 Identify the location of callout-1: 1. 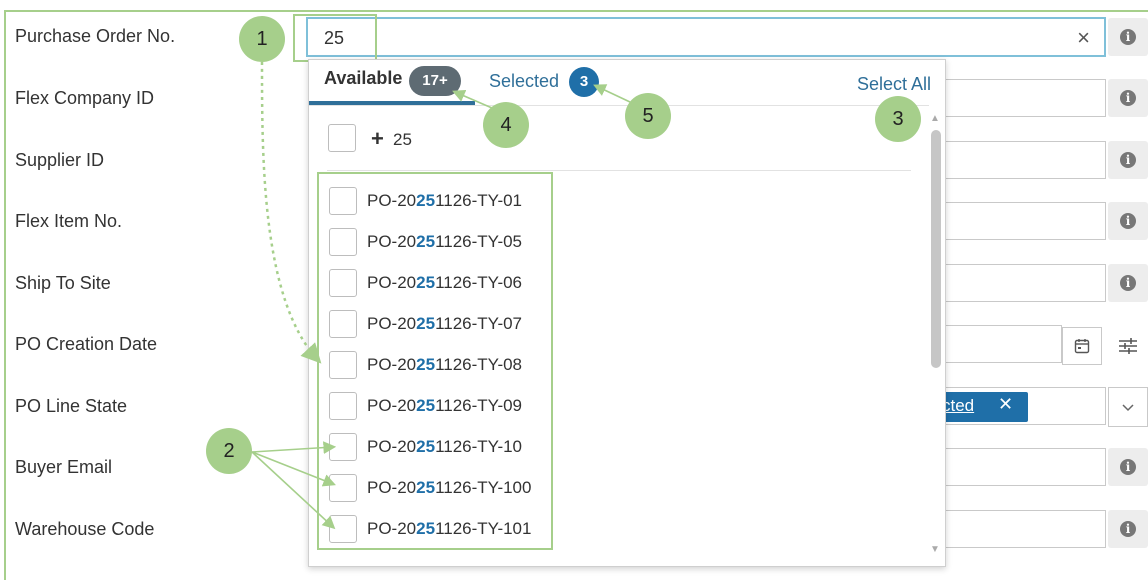
(262, 39).